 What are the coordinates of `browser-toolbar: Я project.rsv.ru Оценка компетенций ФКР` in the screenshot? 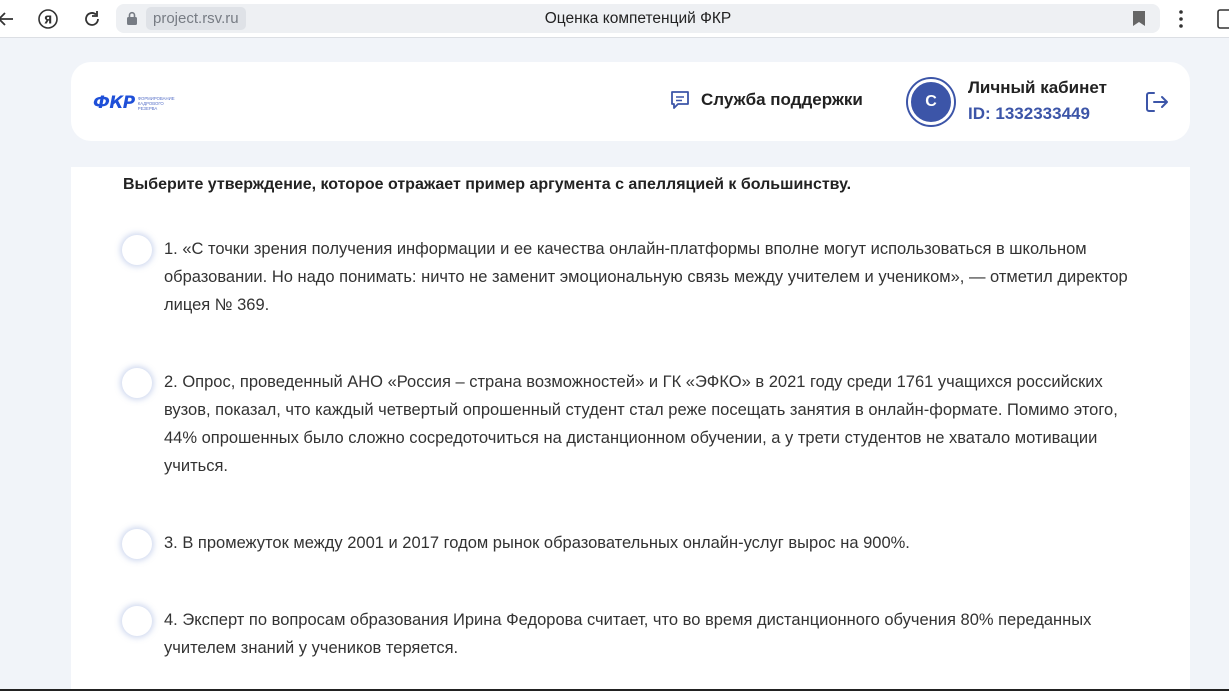 It's located at (614, 19).